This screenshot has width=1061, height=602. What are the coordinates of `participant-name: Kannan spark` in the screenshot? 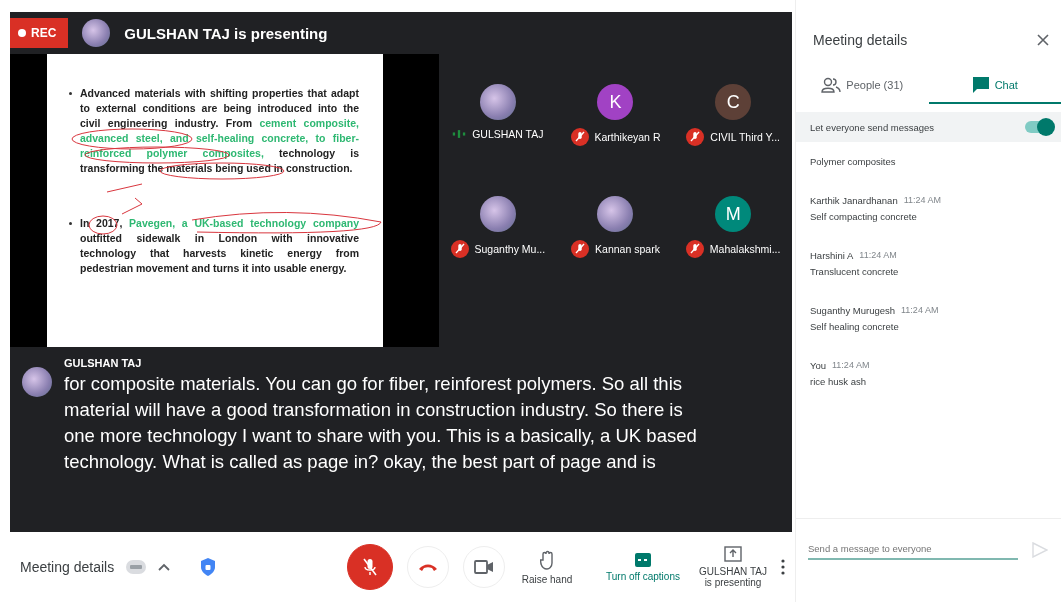 It's located at (627, 249).